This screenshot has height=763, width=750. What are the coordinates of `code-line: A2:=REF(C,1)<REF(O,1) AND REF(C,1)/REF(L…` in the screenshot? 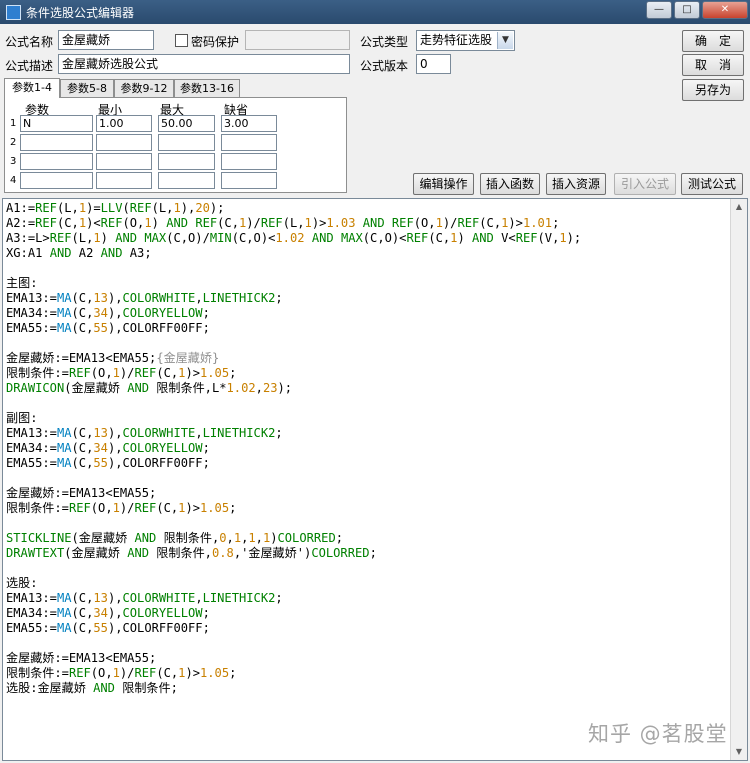 It's located at (375, 223).